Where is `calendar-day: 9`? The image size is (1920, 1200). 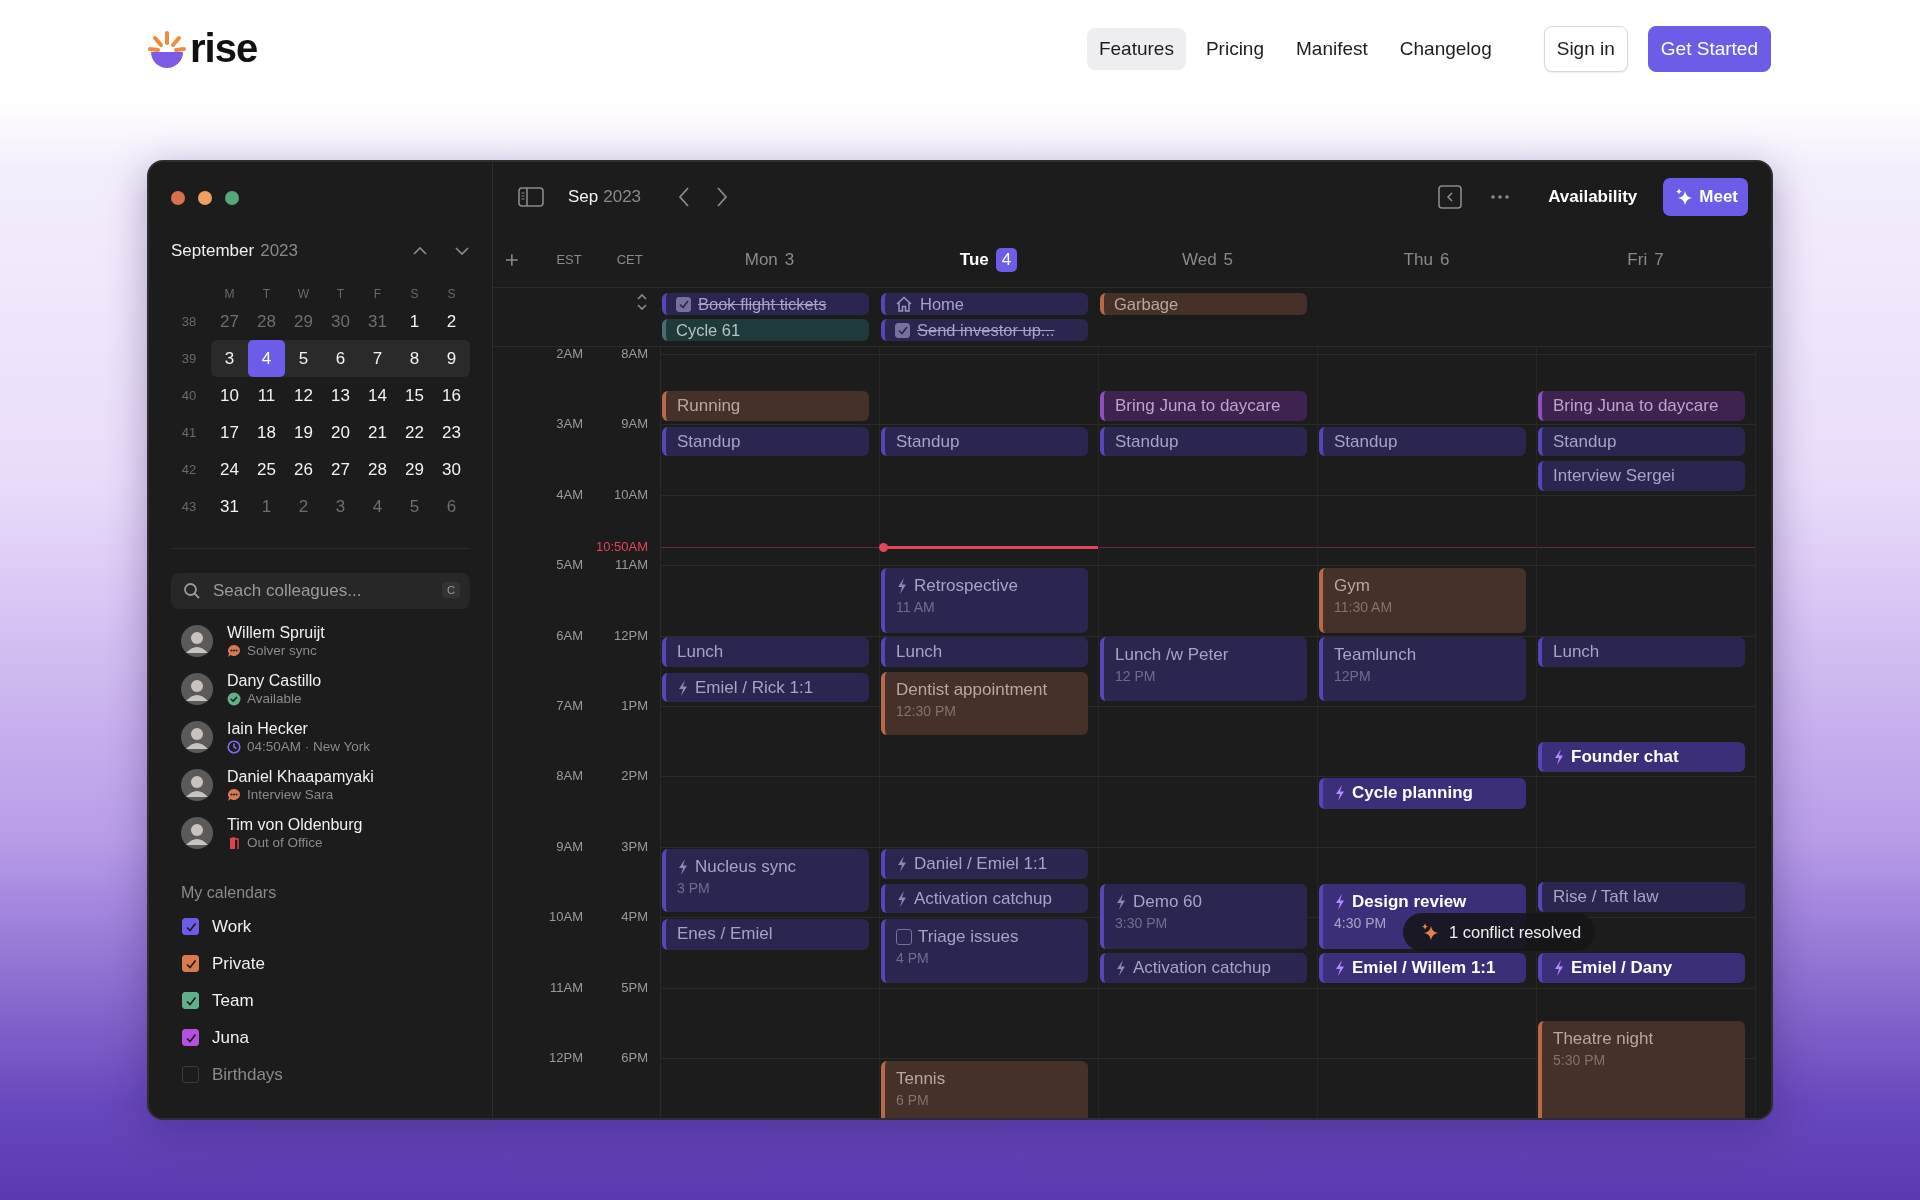
calendar-day: 9 is located at coordinates (451, 358).